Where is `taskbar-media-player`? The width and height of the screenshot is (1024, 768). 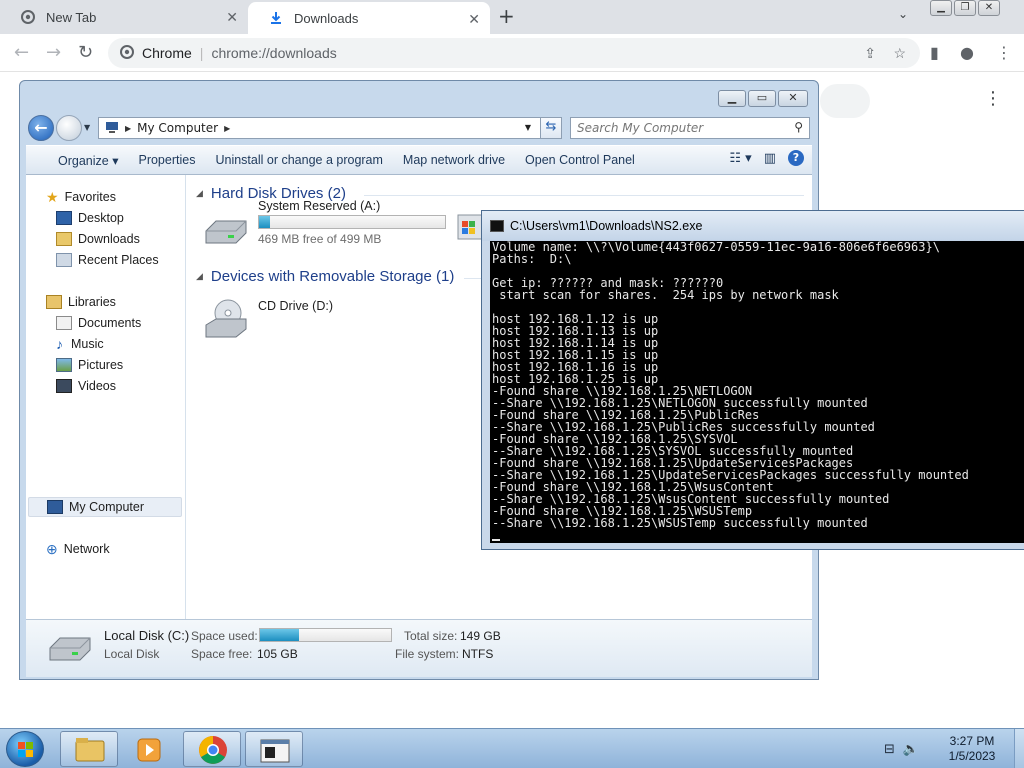
taskbar-media-player is located at coordinates (149, 749).